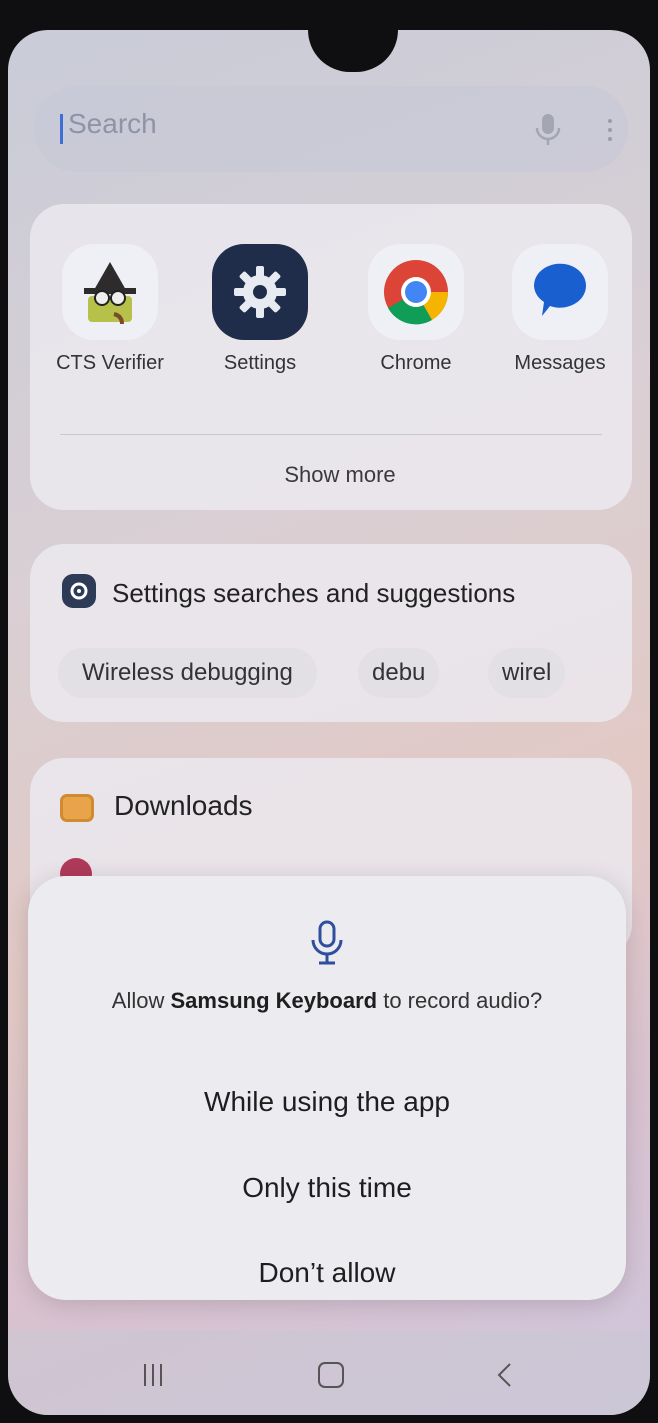 This screenshot has width=658, height=1423. I want to click on app-messages: Messages, so click(560, 309).